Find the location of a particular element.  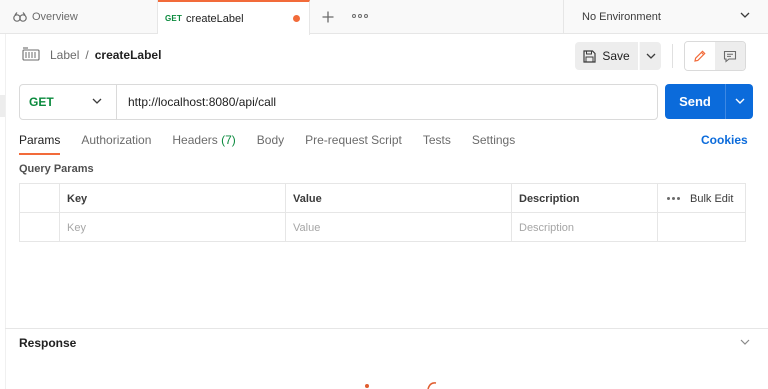

comment-icon is located at coordinates (730, 56).